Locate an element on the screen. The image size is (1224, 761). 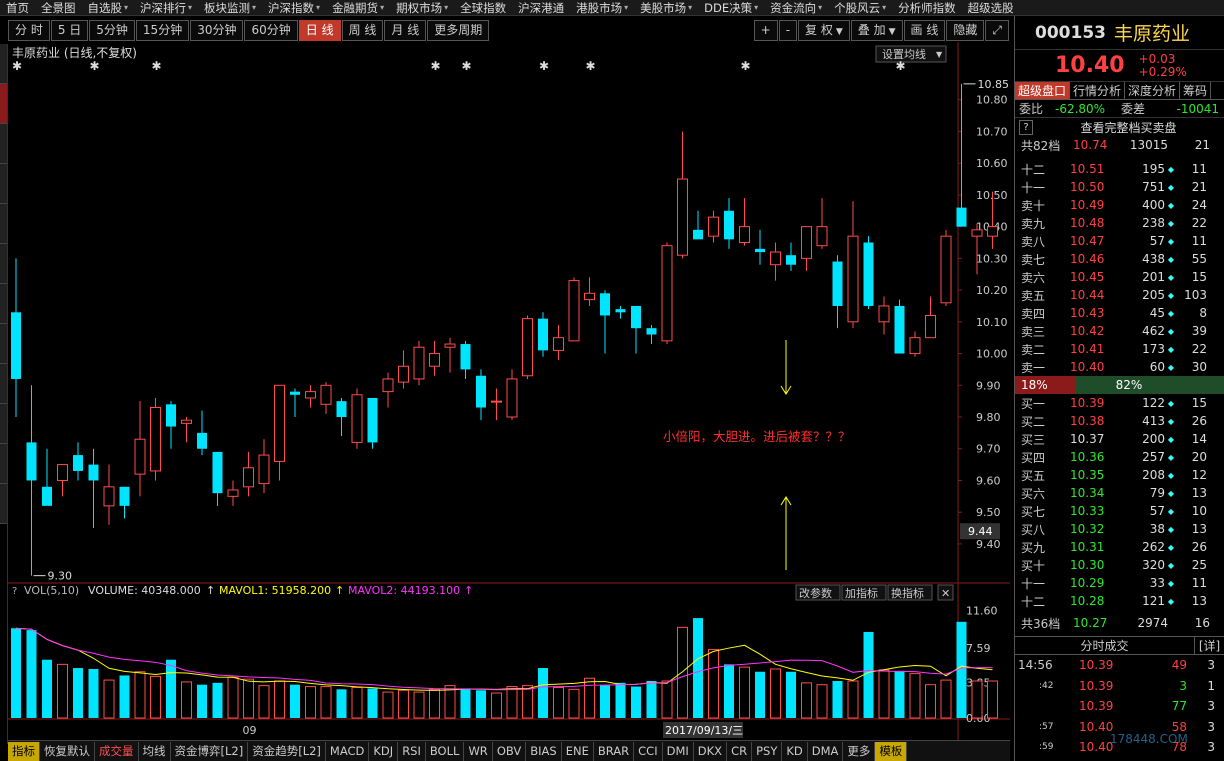
indicator-tab: ENE is located at coordinates (578, 751).